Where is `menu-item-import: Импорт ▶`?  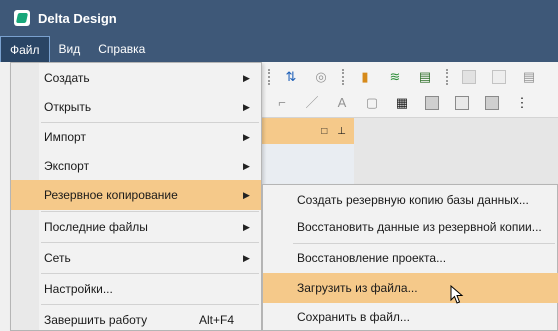
menu-item-import: Импорт ▶ is located at coordinates (136, 137).